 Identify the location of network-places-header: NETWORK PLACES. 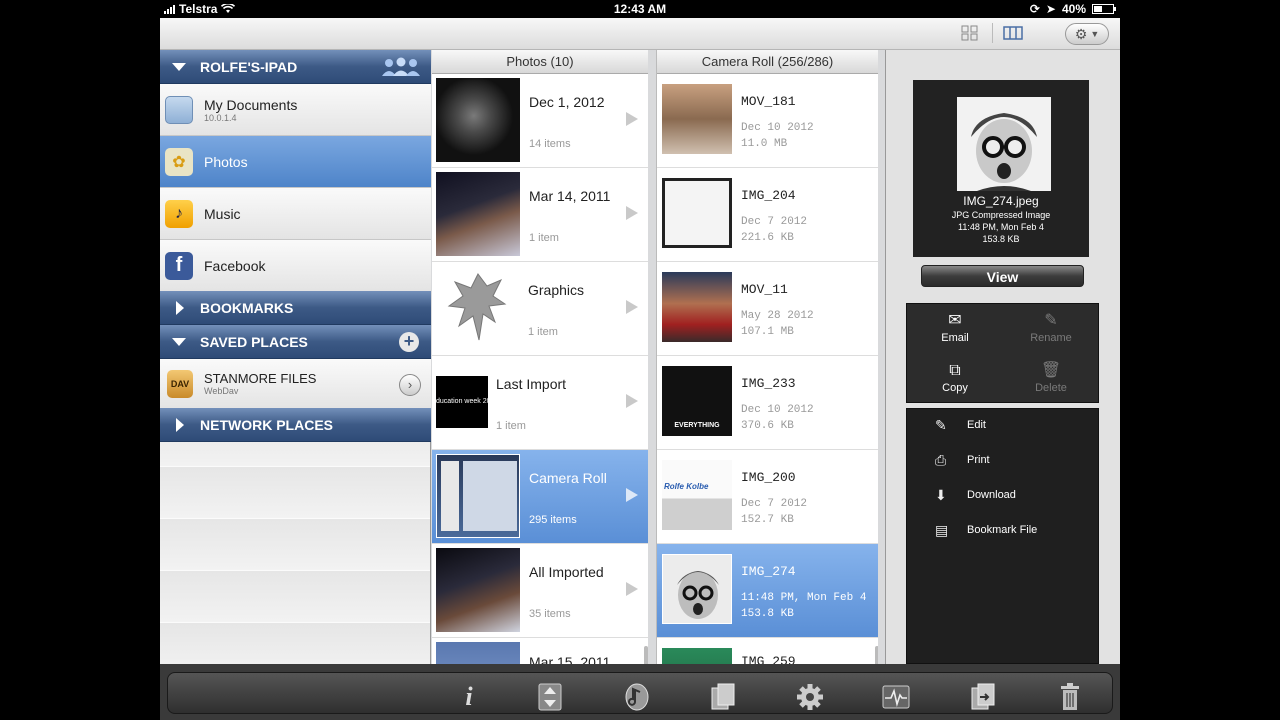
(295, 425).